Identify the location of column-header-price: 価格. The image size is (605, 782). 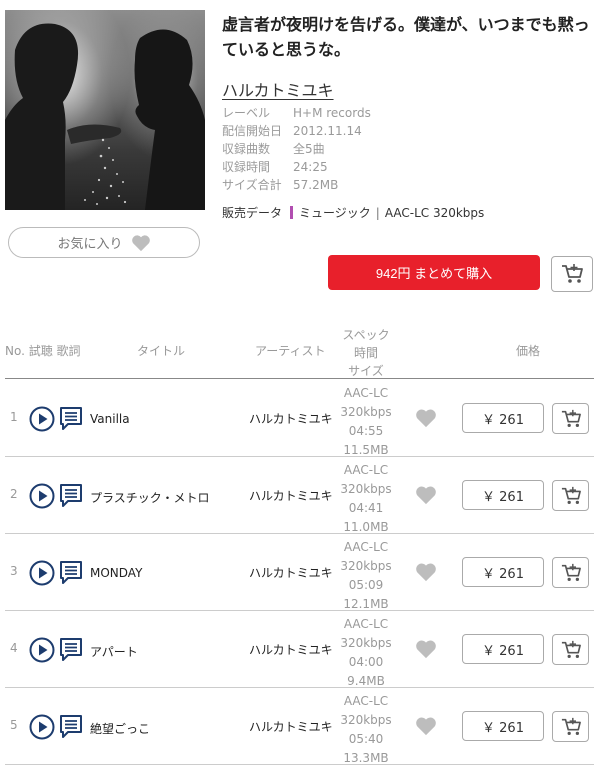
(528, 351).